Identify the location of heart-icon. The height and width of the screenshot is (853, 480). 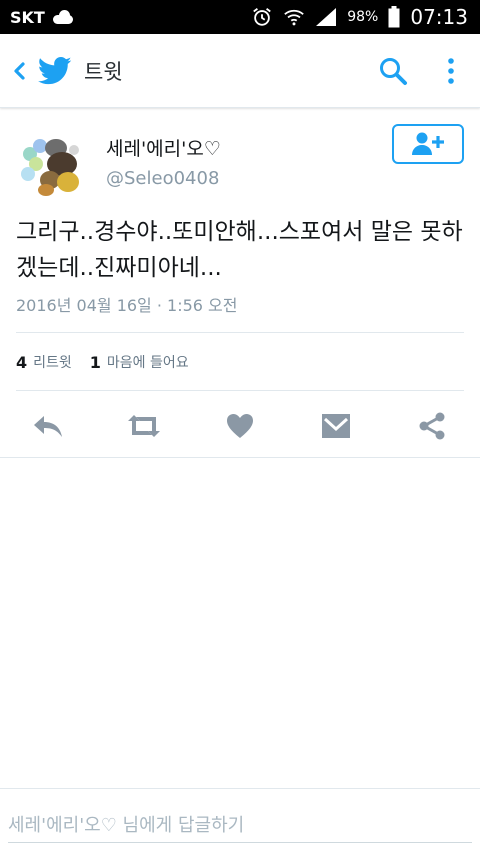
(240, 426).